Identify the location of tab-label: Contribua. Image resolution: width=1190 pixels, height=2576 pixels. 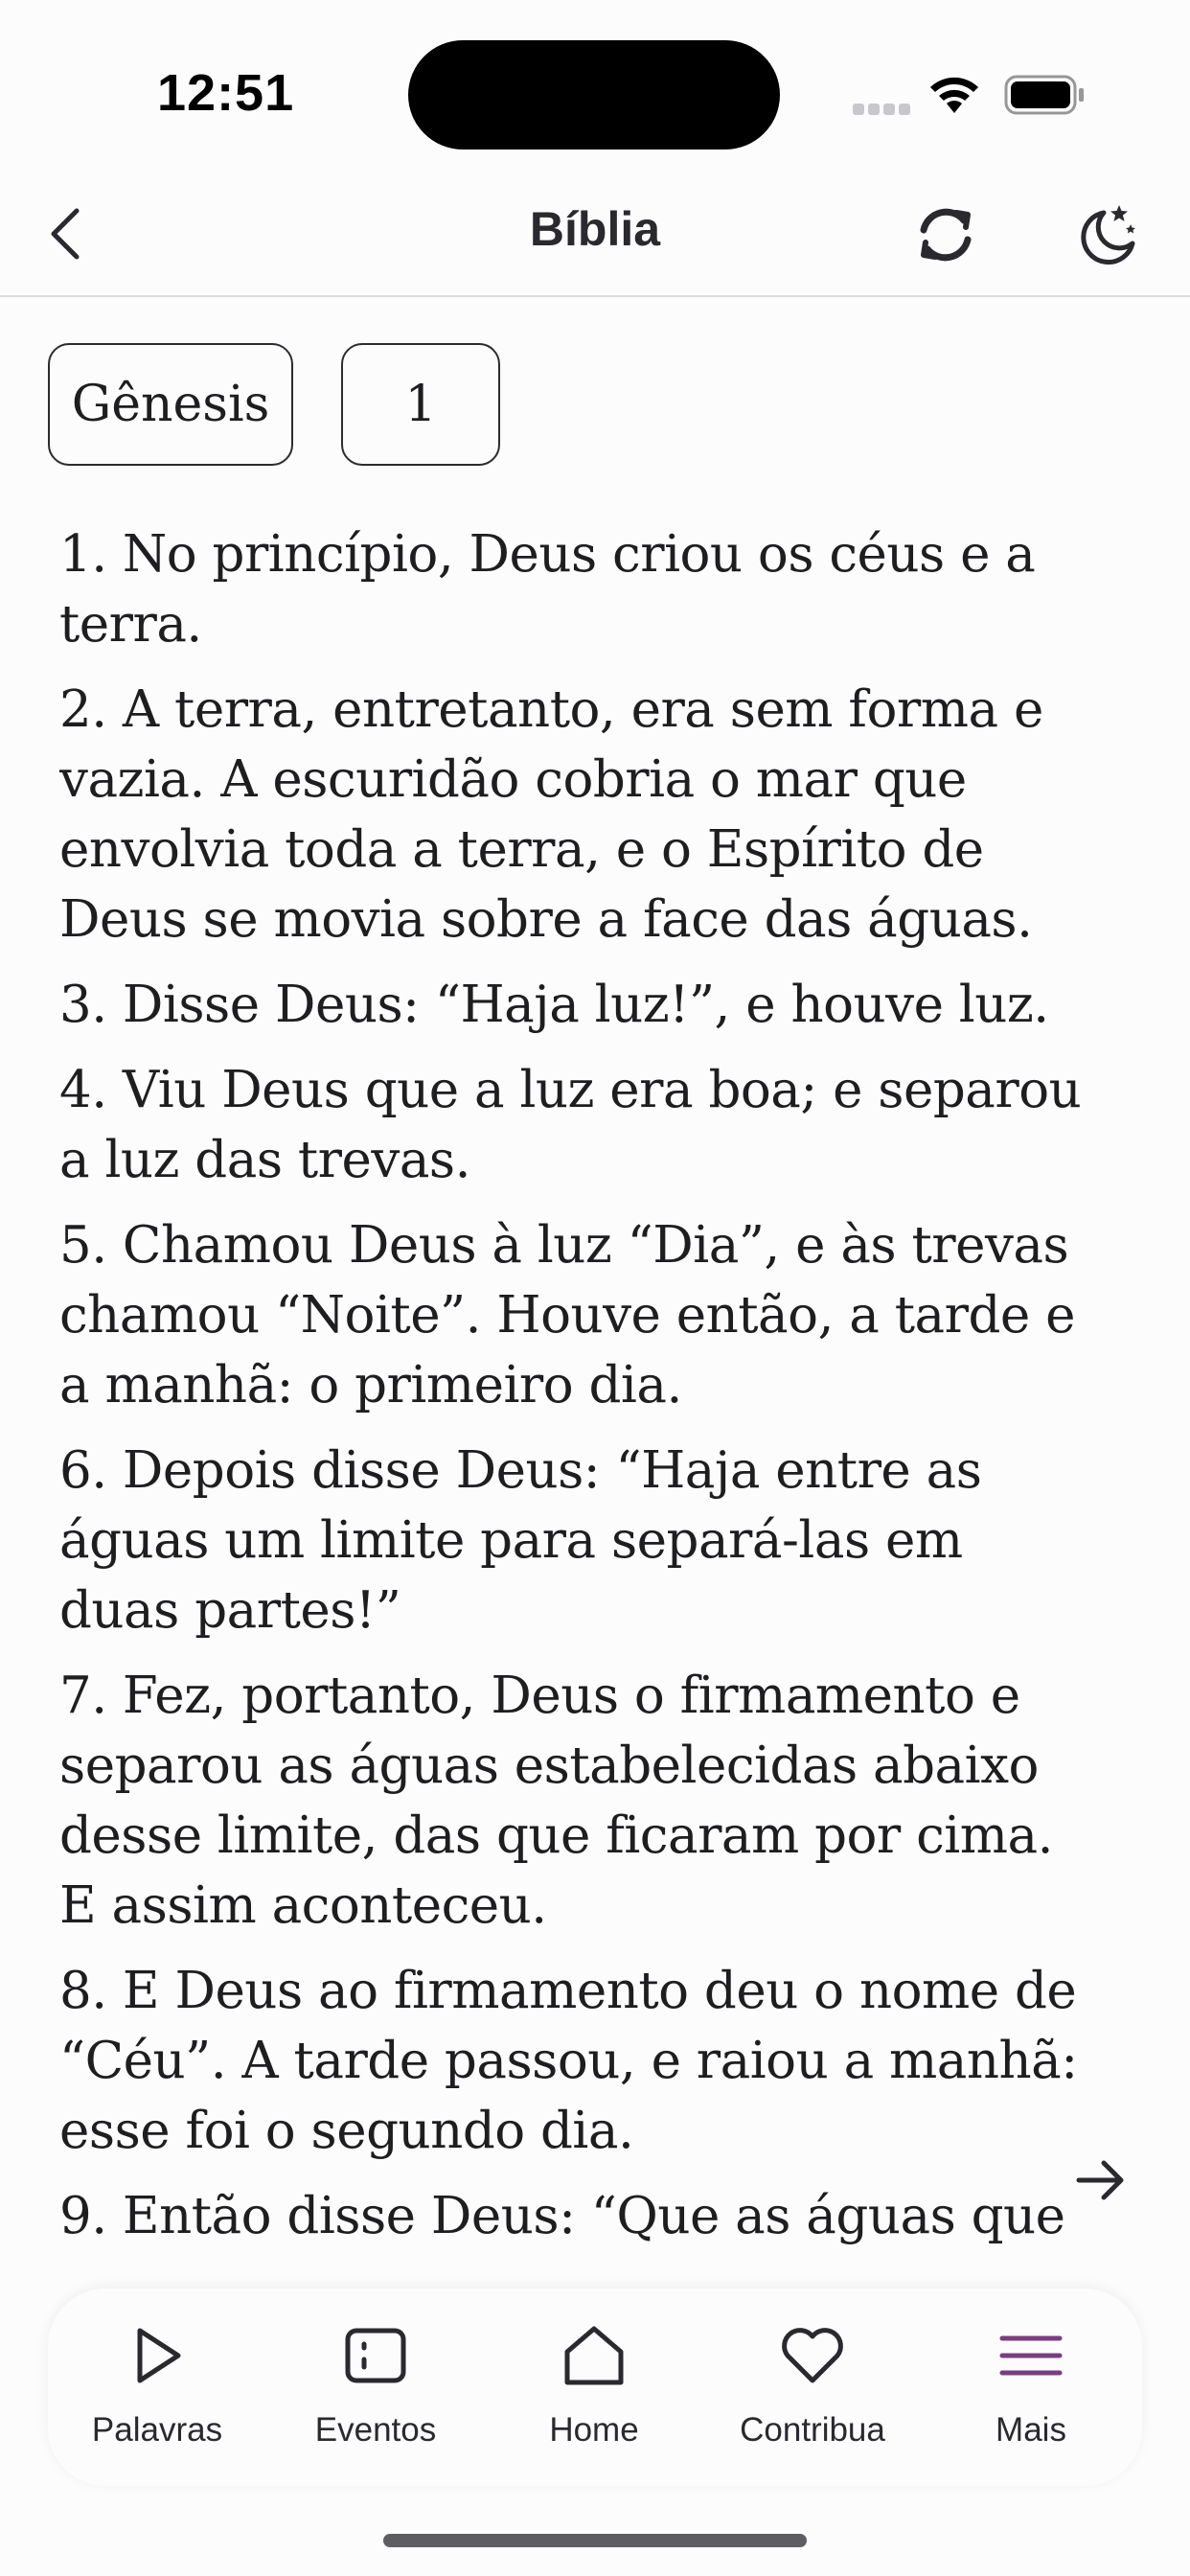
(812, 2430).